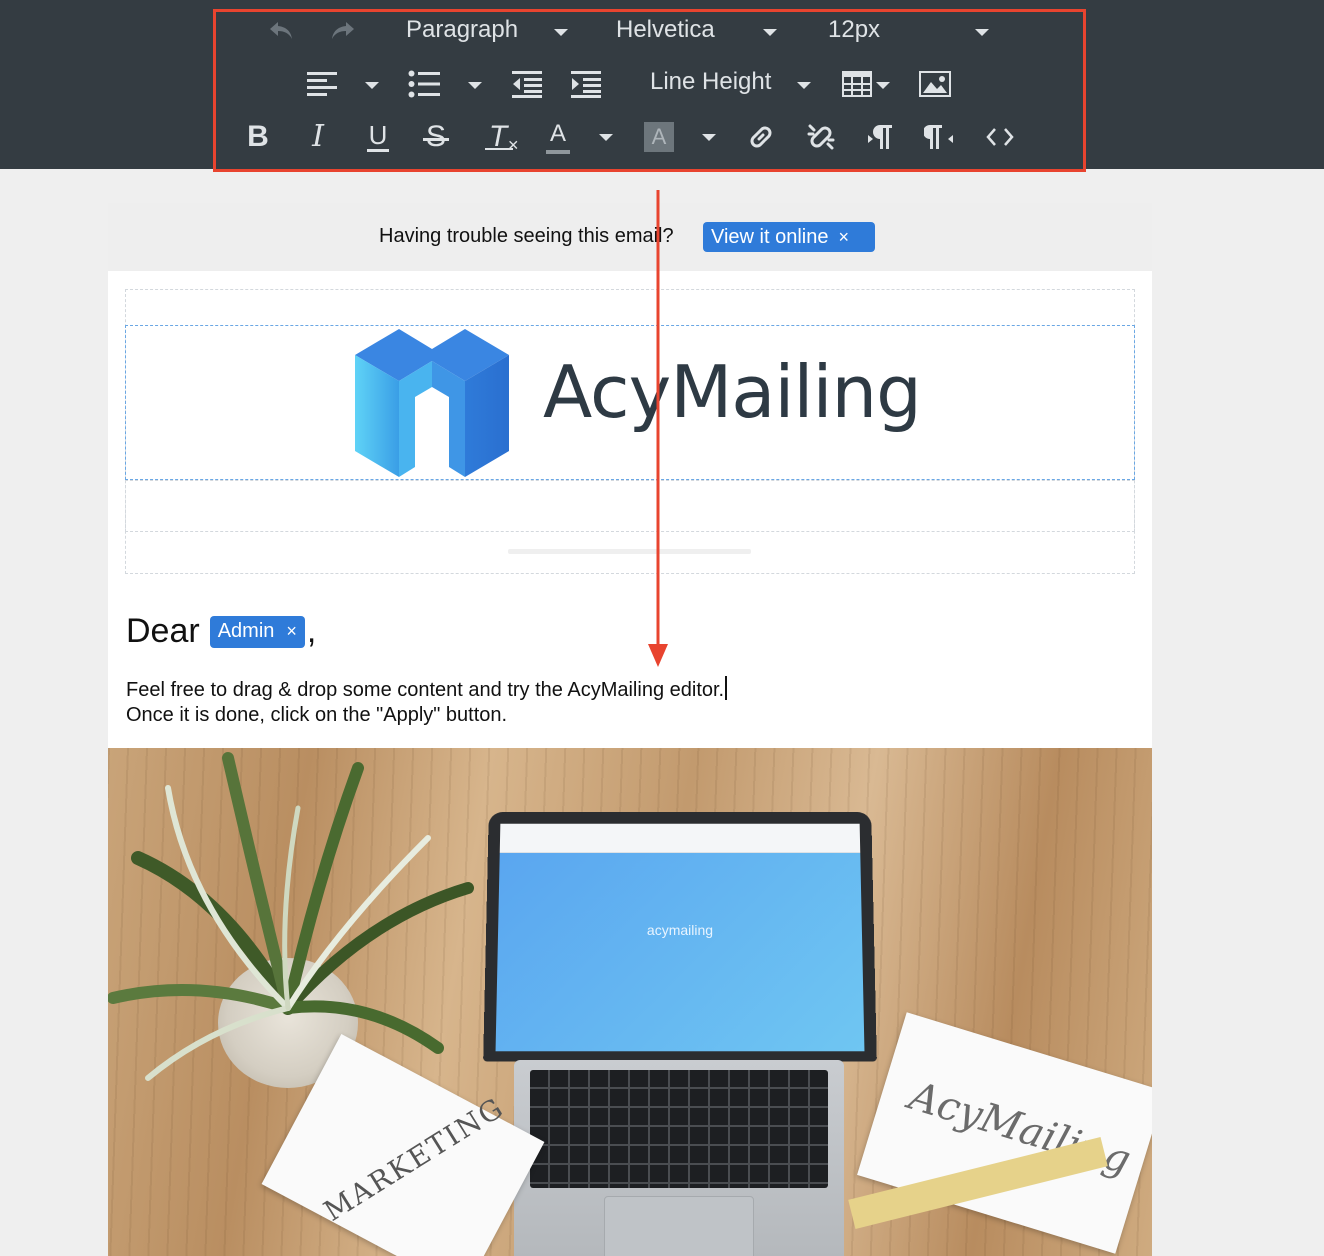 The image size is (1324, 1256). I want to click on laptop-screen-brand: acymailing, so click(680, 930).